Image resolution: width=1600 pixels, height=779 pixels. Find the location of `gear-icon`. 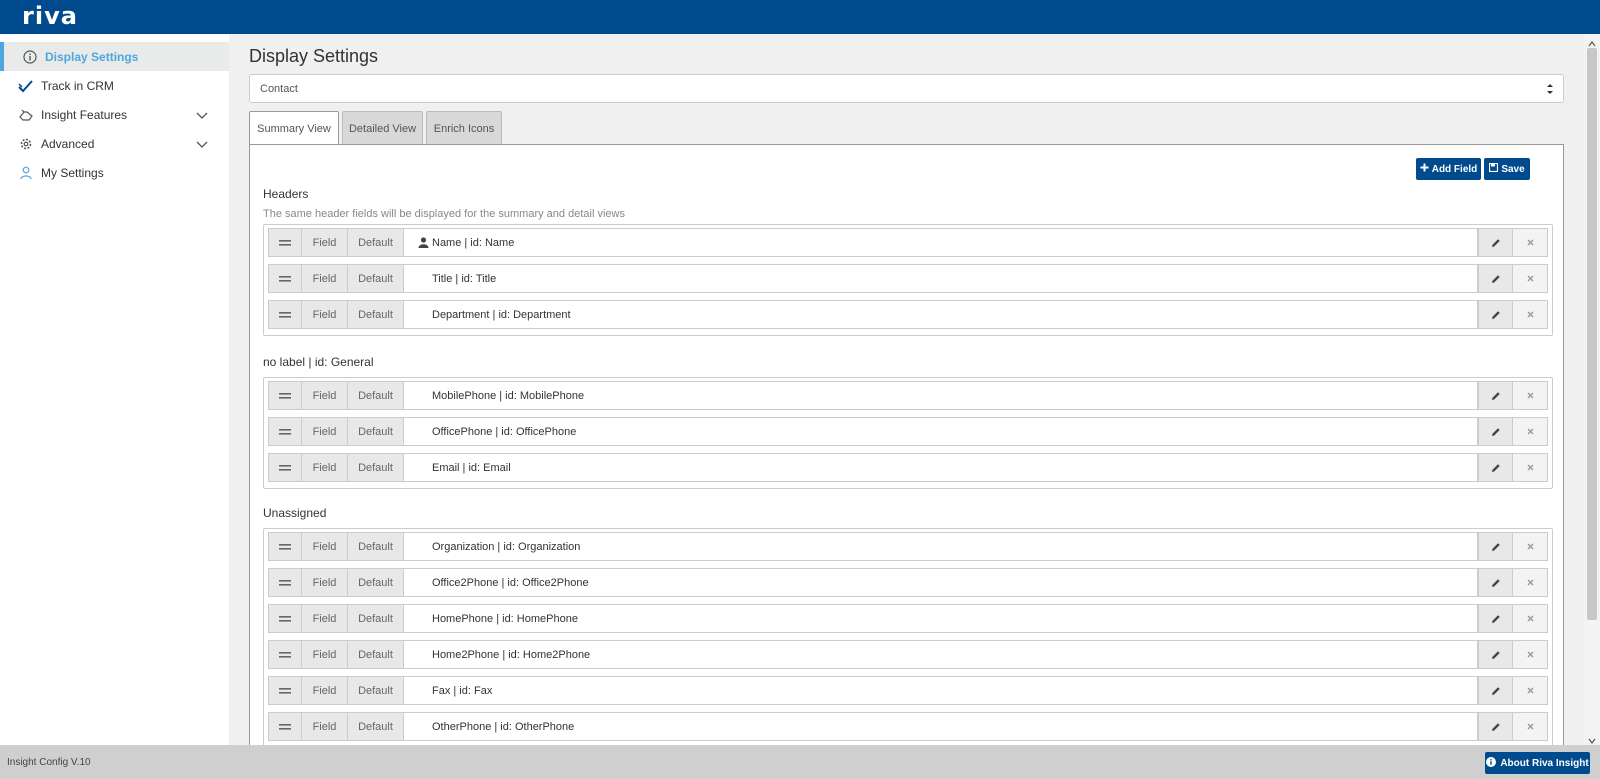

gear-icon is located at coordinates (26, 144).